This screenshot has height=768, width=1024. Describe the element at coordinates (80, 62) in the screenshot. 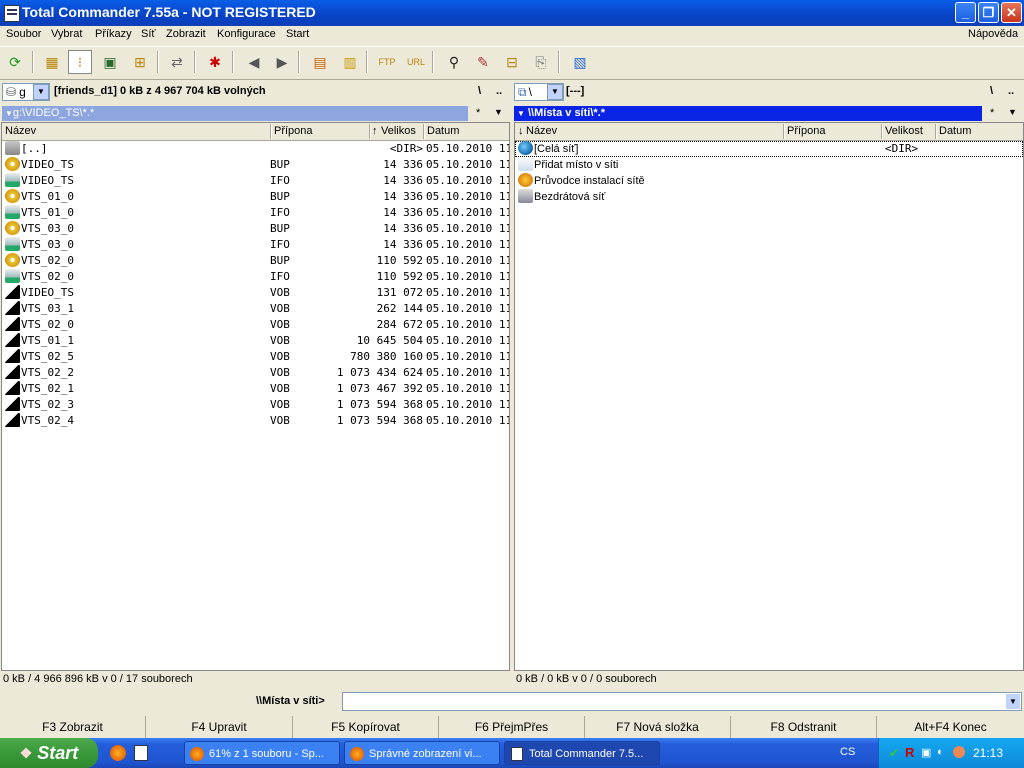

I see `full-view-icon: ⁝` at that location.